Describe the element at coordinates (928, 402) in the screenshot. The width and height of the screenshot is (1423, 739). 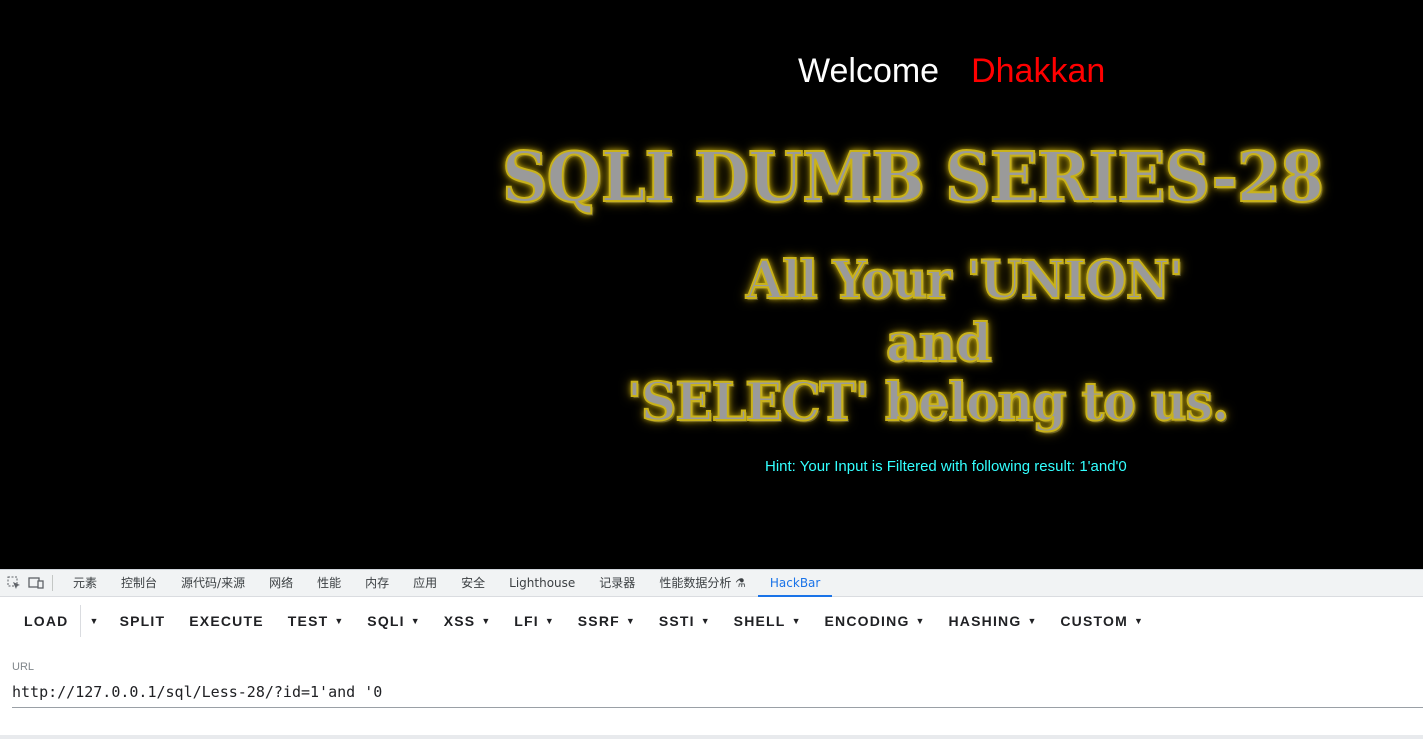
I see `tagline-line-3: 'SELECT' belong to us.` at that location.